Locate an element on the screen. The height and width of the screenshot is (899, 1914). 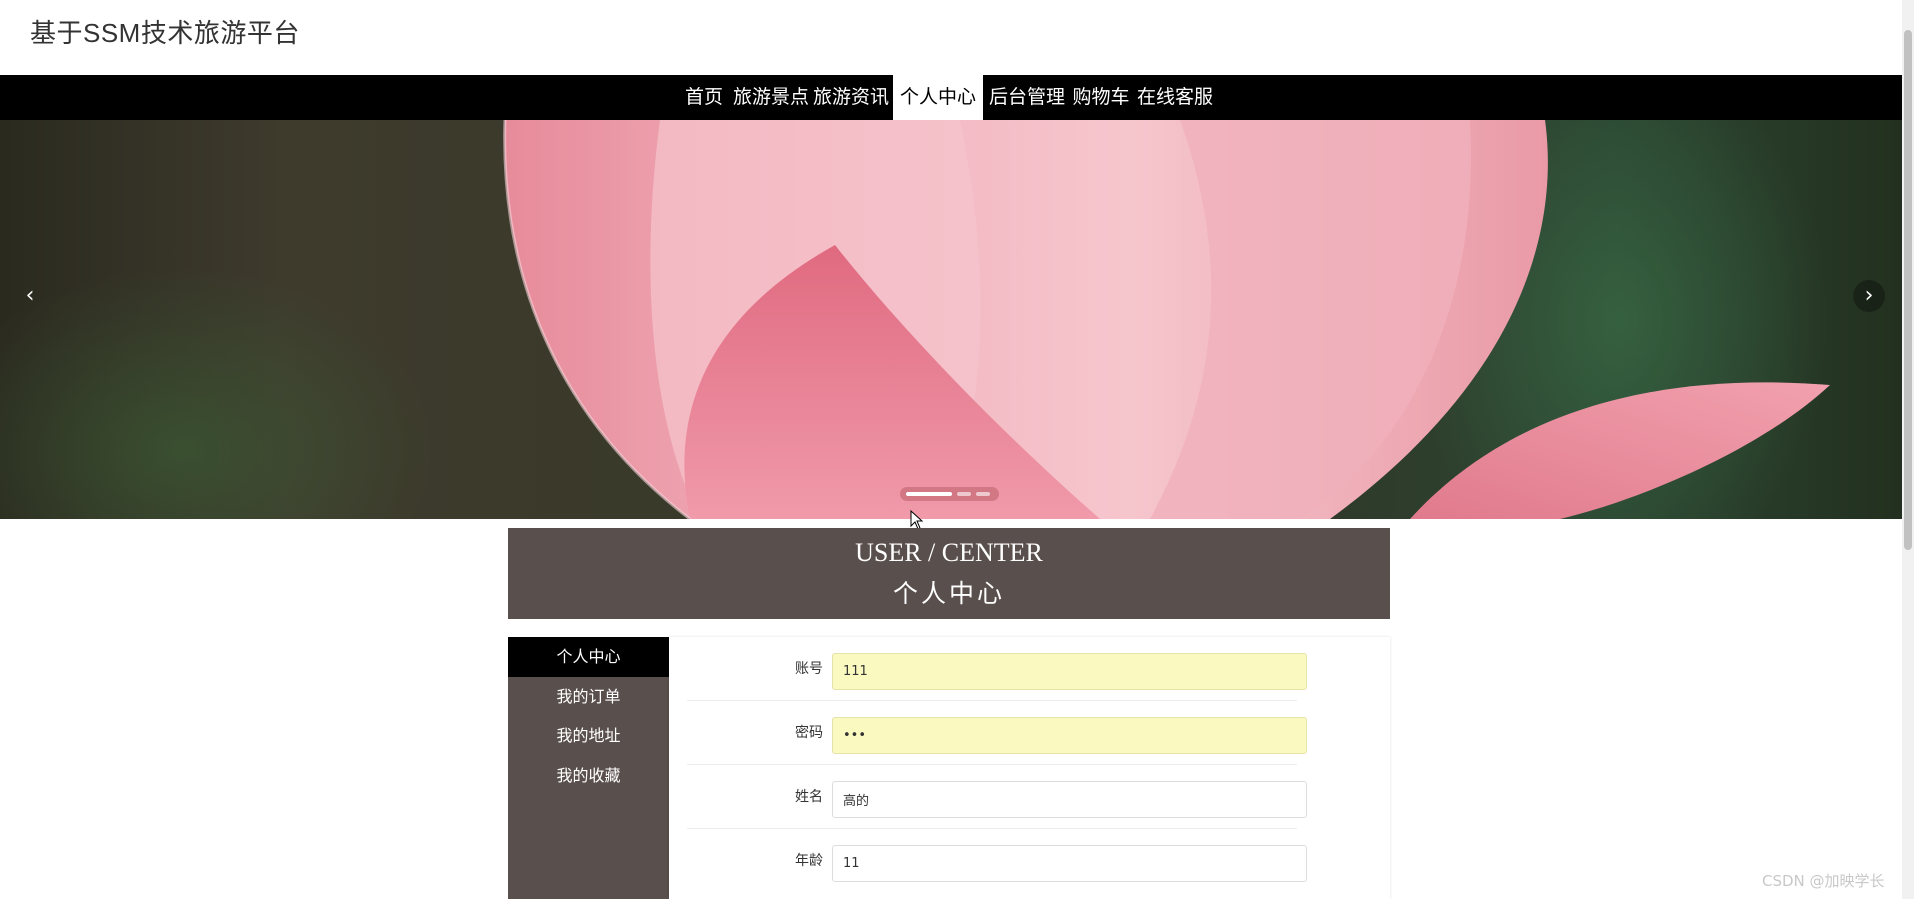
age-input is located at coordinates (1069, 863).